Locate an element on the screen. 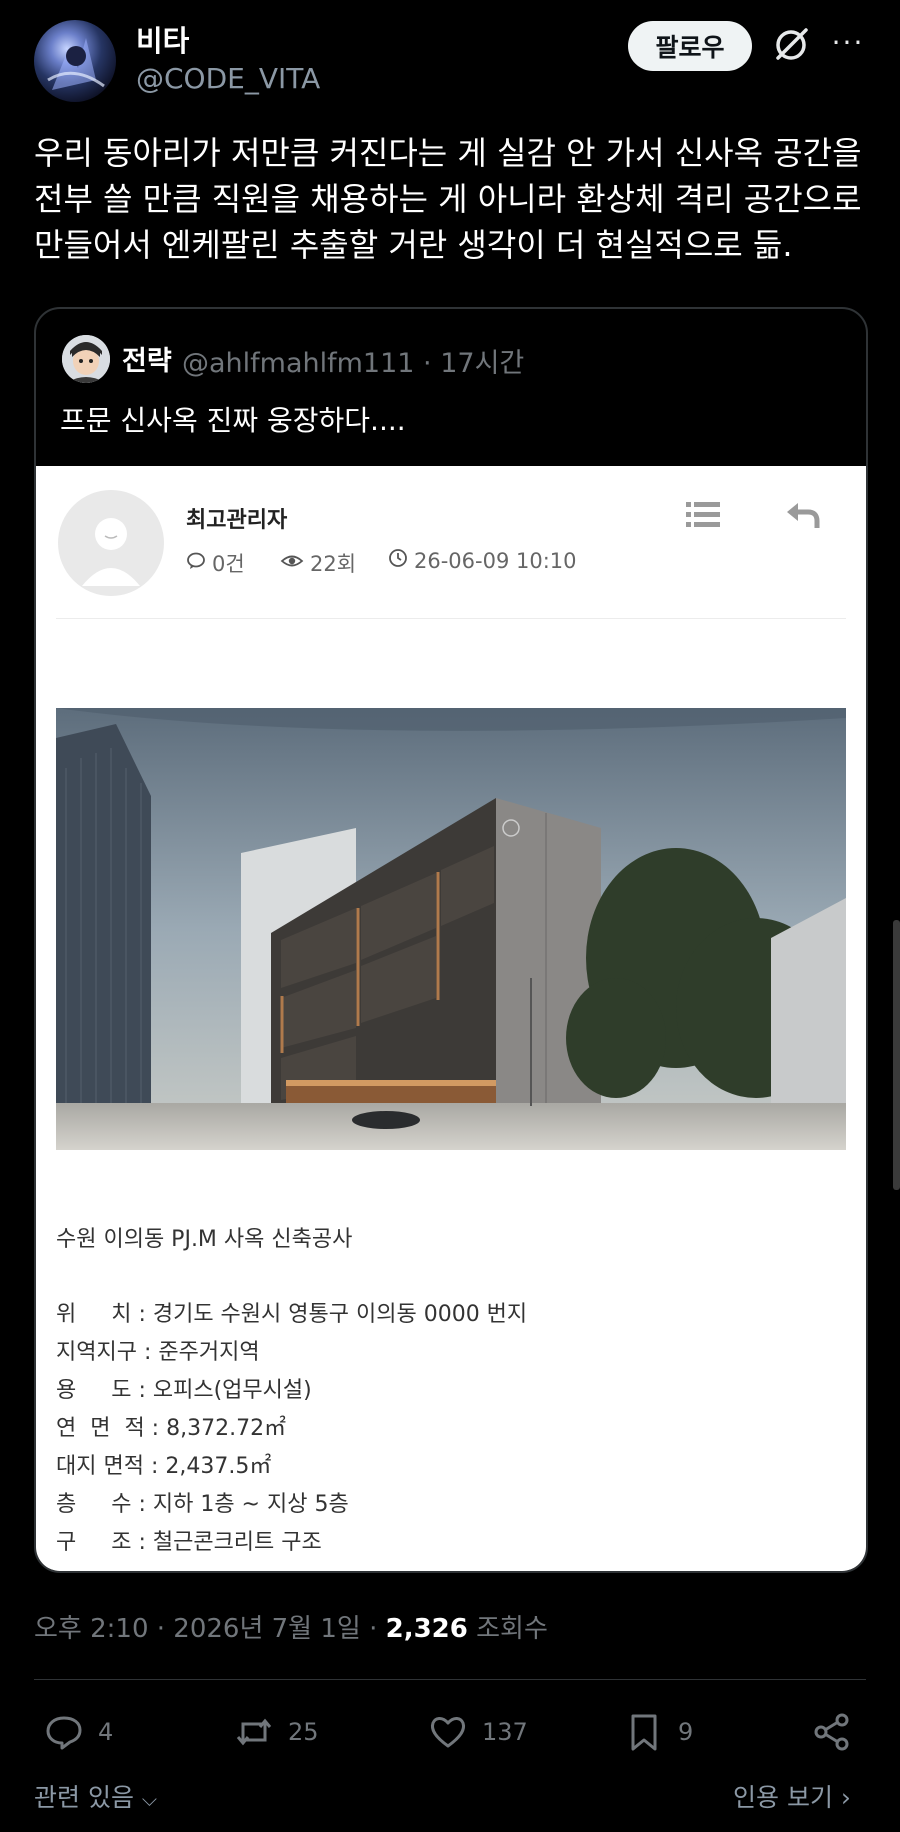 The width and height of the screenshot is (900, 1832). clock-icon is located at coordinates (398, 560).